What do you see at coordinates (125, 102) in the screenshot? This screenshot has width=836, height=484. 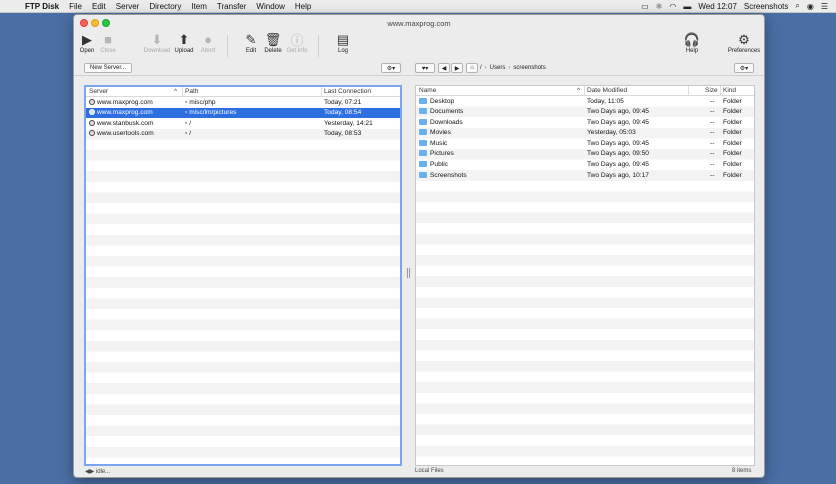 I see `server-name: www.maxprog.com` at bounding box center [125, 102].